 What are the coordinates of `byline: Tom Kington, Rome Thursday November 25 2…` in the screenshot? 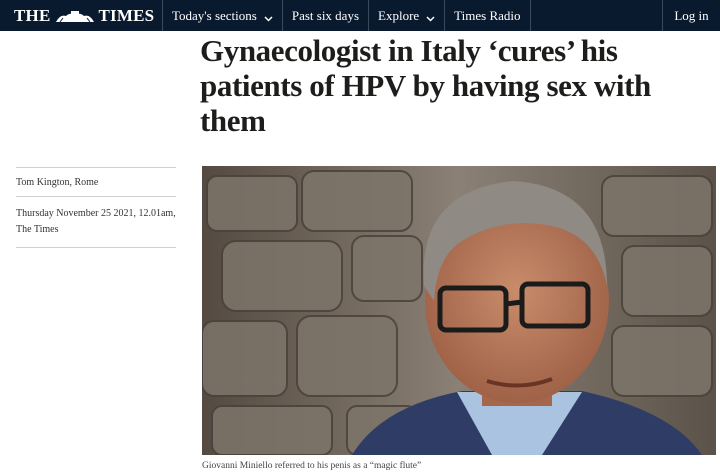 It's located at (96, 207).